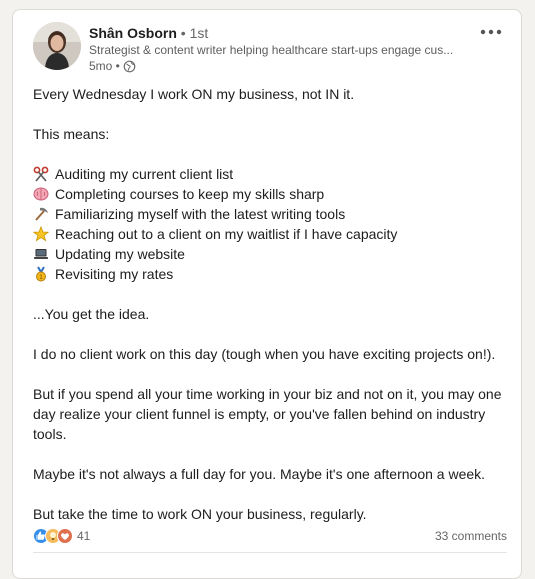 This screenshot has height=579, width=535. Describe the element at coordinates (144, 174) in the screenshot. I see `list-item-text: Auditing my current client list` at that location.